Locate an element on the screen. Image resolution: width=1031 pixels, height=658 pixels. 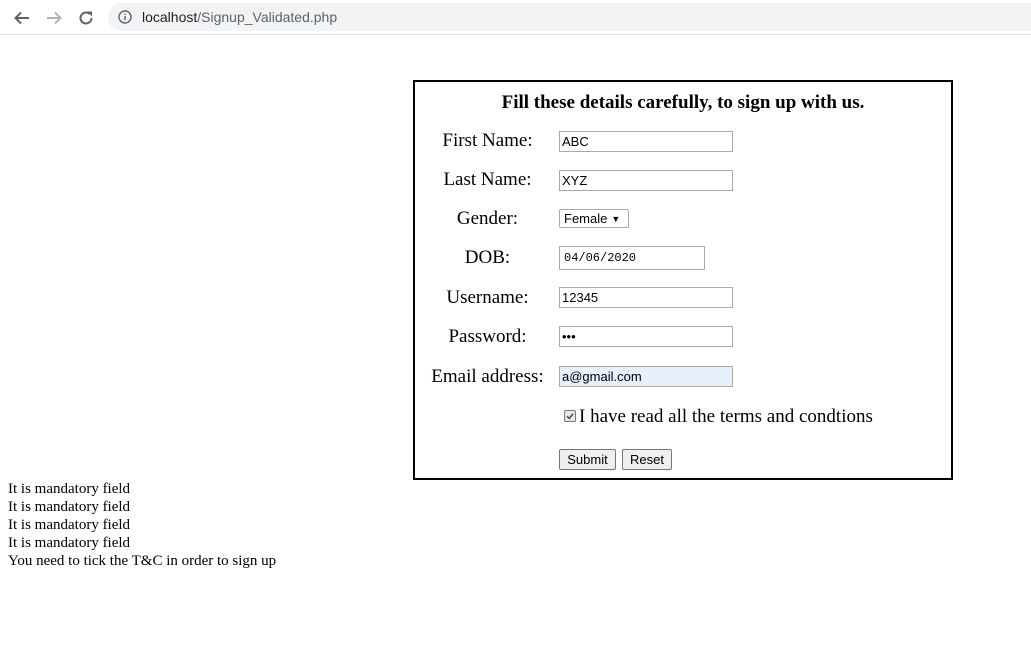
url-path: /Signup_Validated.php is located at coordinates (267, 17).